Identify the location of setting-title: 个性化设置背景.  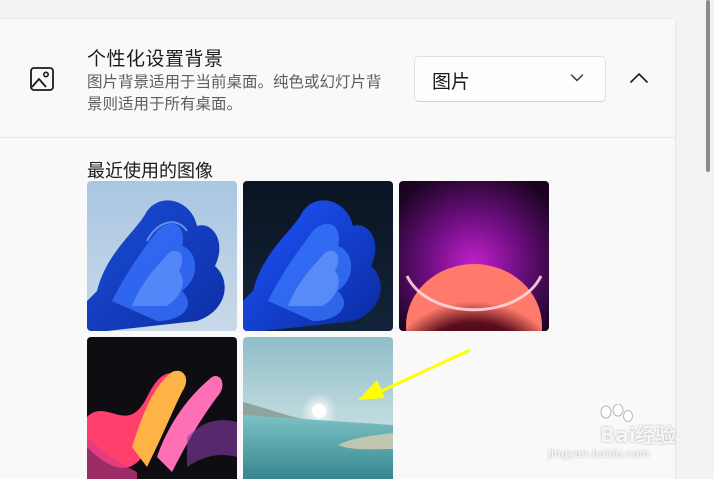
(155, 59).